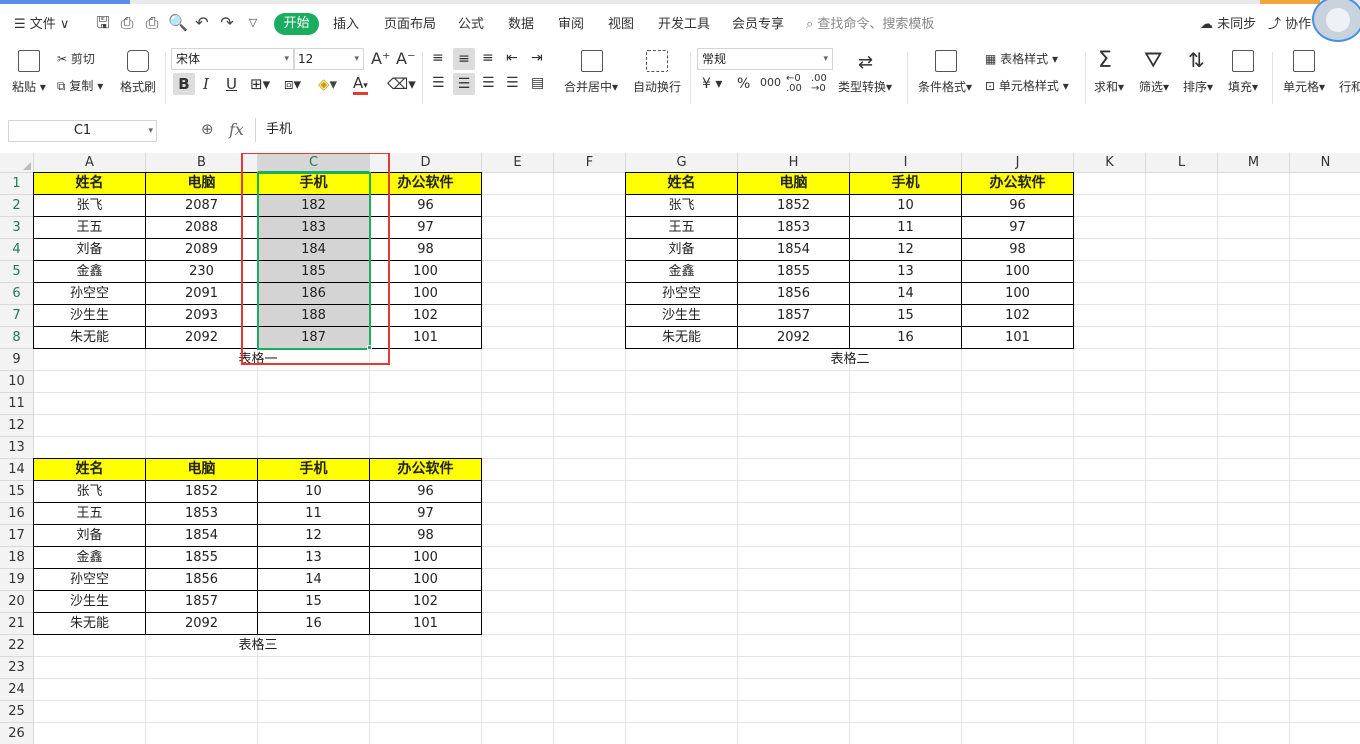  What do you see at coordinates (17, 712) in the screenshot?
I see `row-header-25: 25` at bounding box center [17, 712].